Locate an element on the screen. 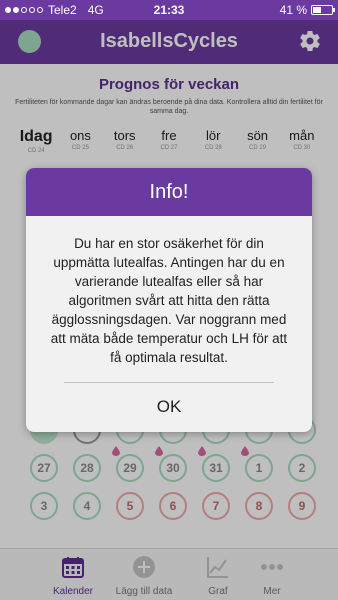  status-bar: Tele2 4G 21:33 41 % is located at coordinates (169, 10).